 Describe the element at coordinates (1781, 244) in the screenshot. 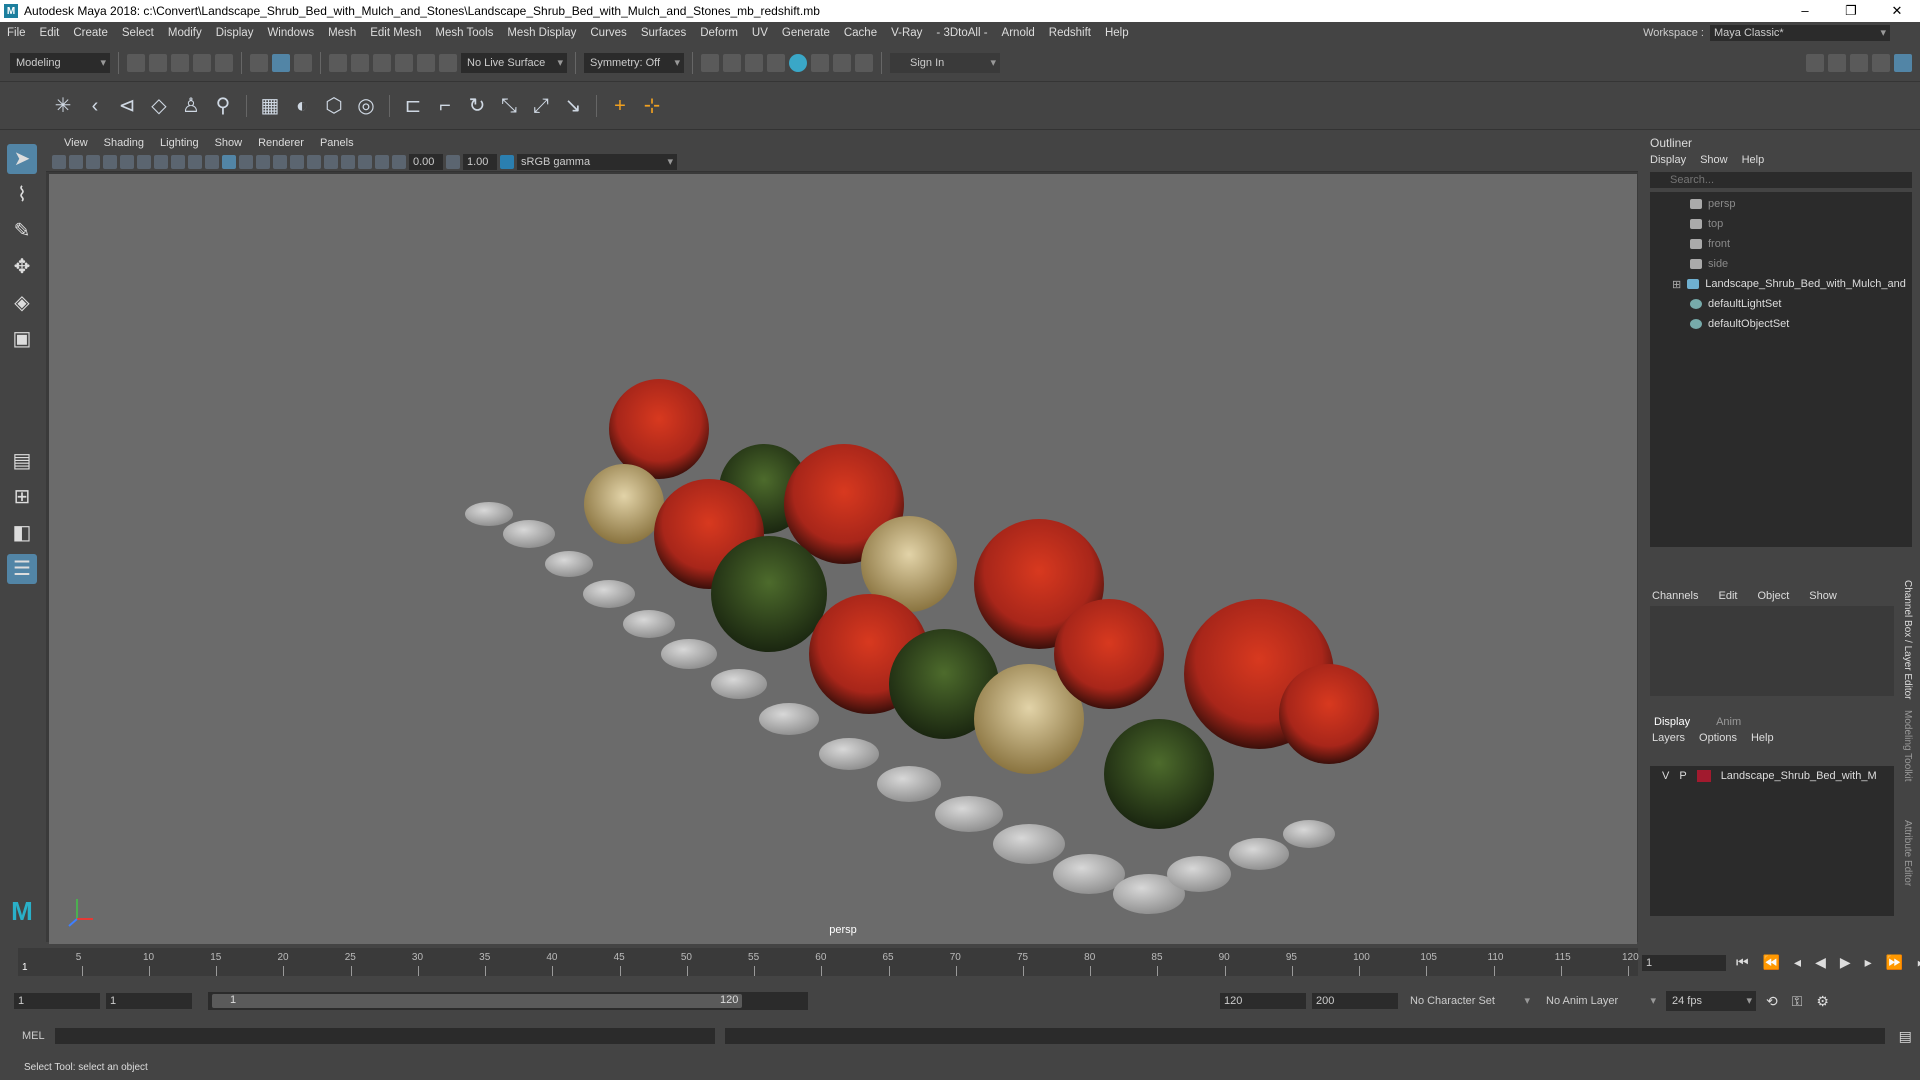

I see `outliner-item-front: front` at that location.